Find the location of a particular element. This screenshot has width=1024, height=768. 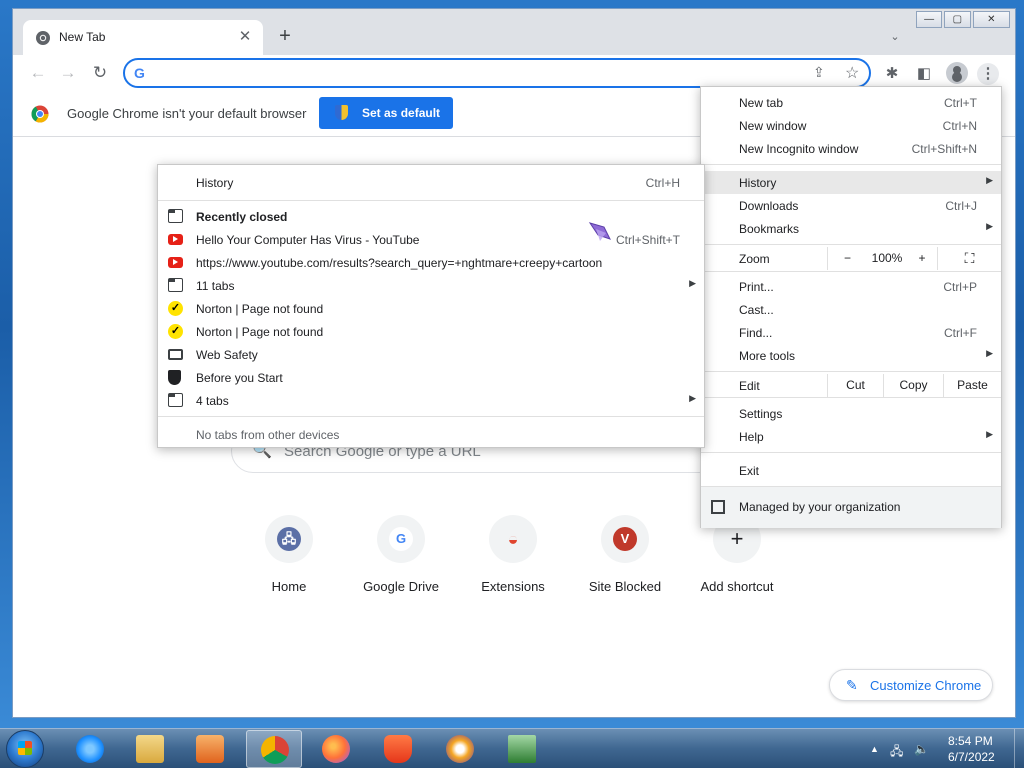

address-input is located at coordinates (475, 73).